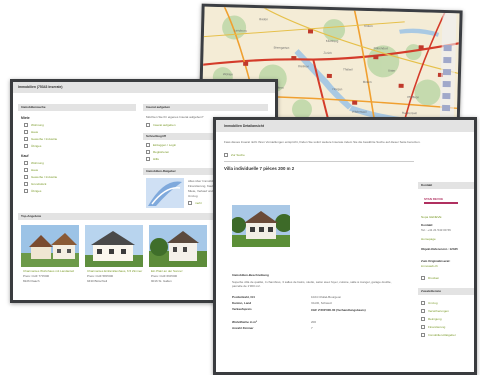 This screenshot has height=375, width=480. Describe the element at coordinates (327, 53) in the screenshot. I see `place-label: Zurich` at that location.